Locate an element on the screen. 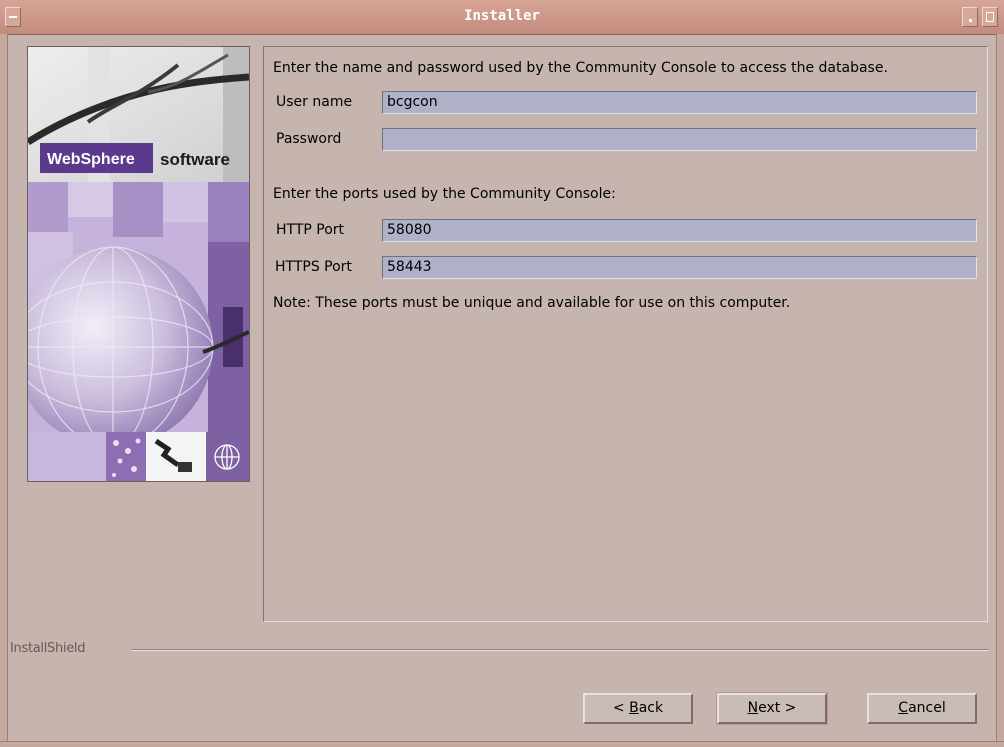 Image resolution: width=1004 pixels, height=747 pixels. window-frame-right is located at coordinates (1000, 390).